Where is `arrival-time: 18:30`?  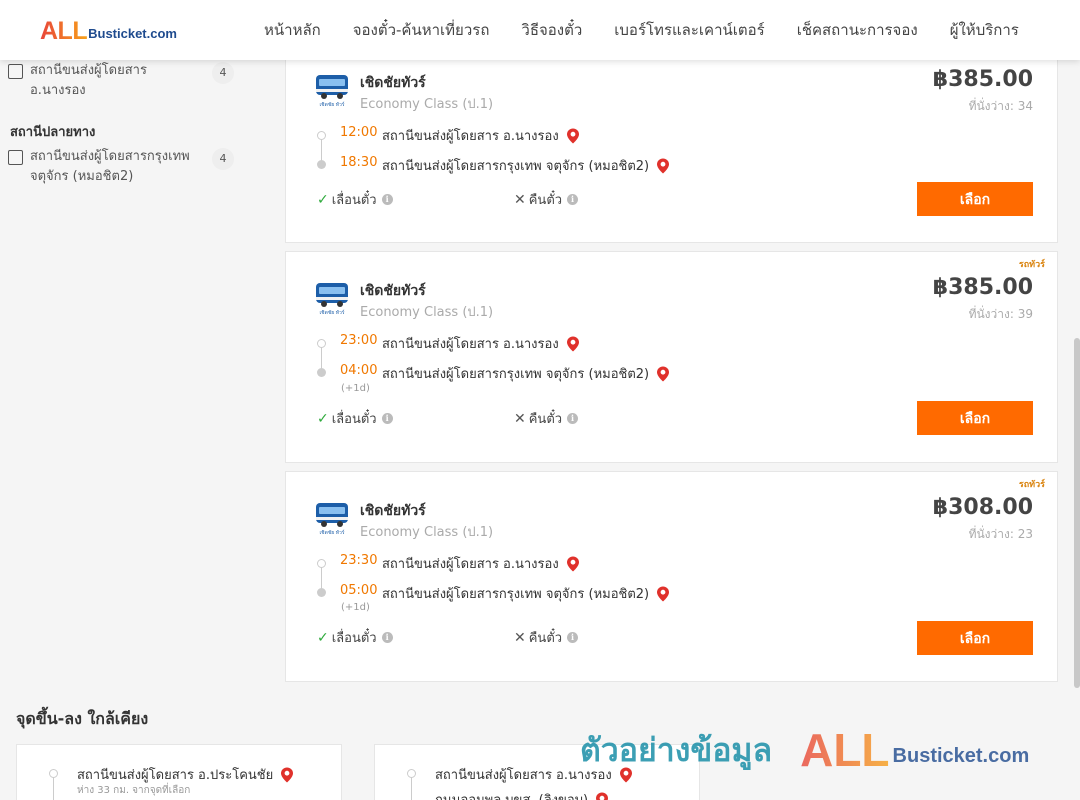
arrival-time: 18:30 is located at coordinates (359, 162).